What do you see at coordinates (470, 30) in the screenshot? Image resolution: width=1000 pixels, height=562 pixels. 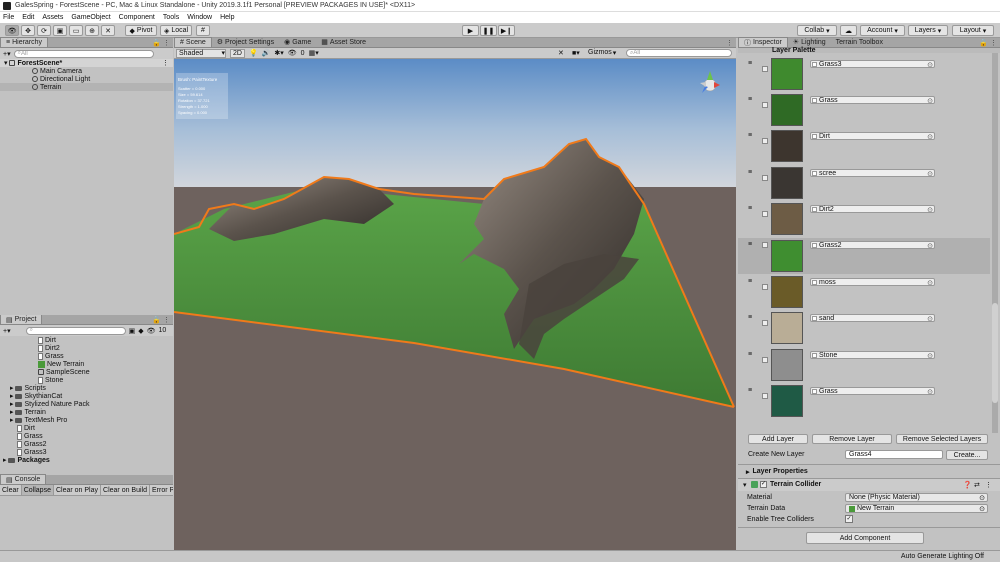 I see `play-button: ▶` at bounding box center [470, 30].